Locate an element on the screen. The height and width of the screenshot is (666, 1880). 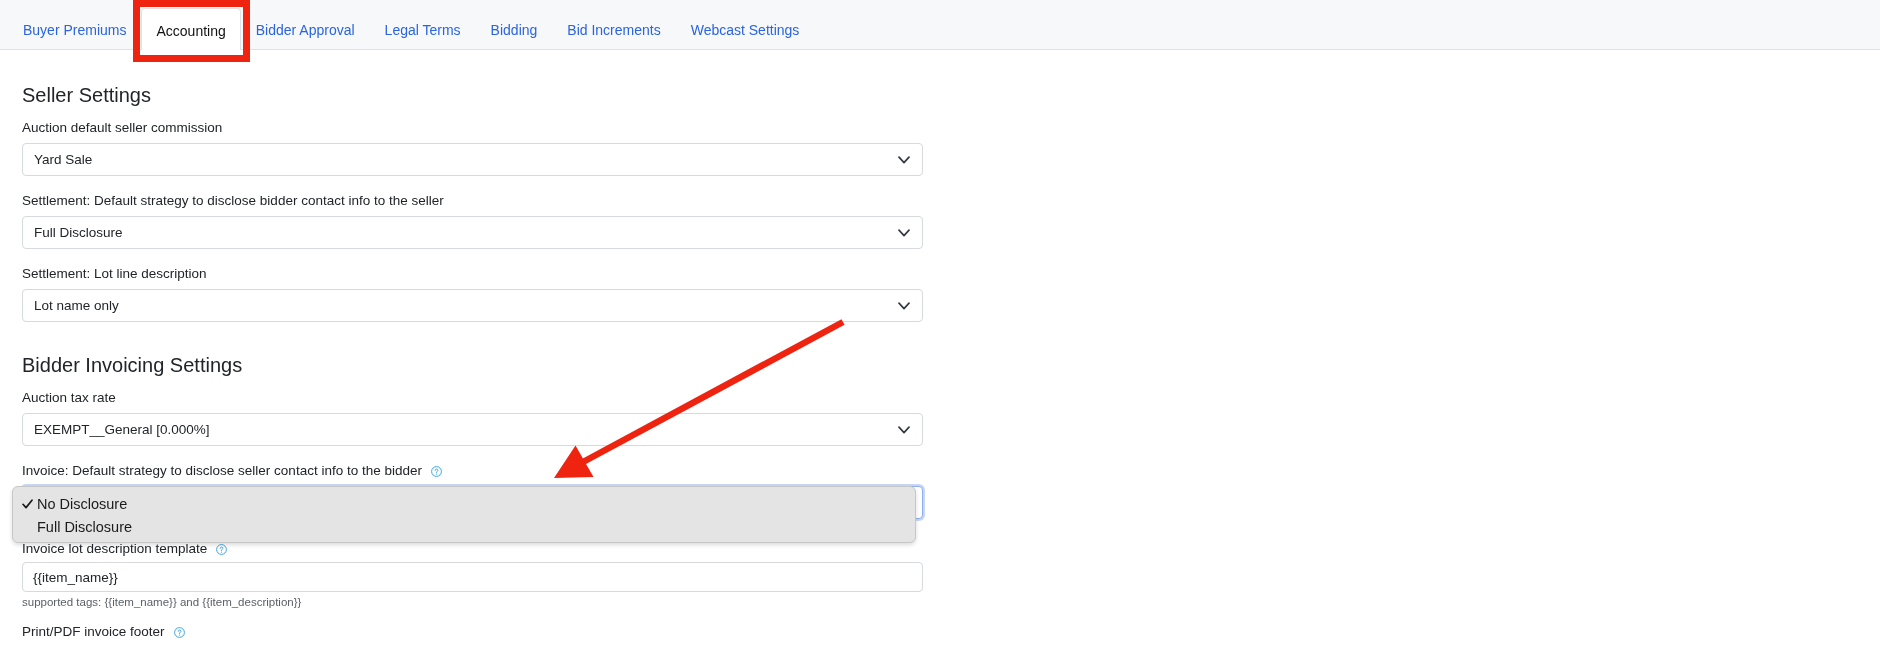
help-text: supported tags: {{item_name}} and {{item_description}} is located at coordinates (162, 602).